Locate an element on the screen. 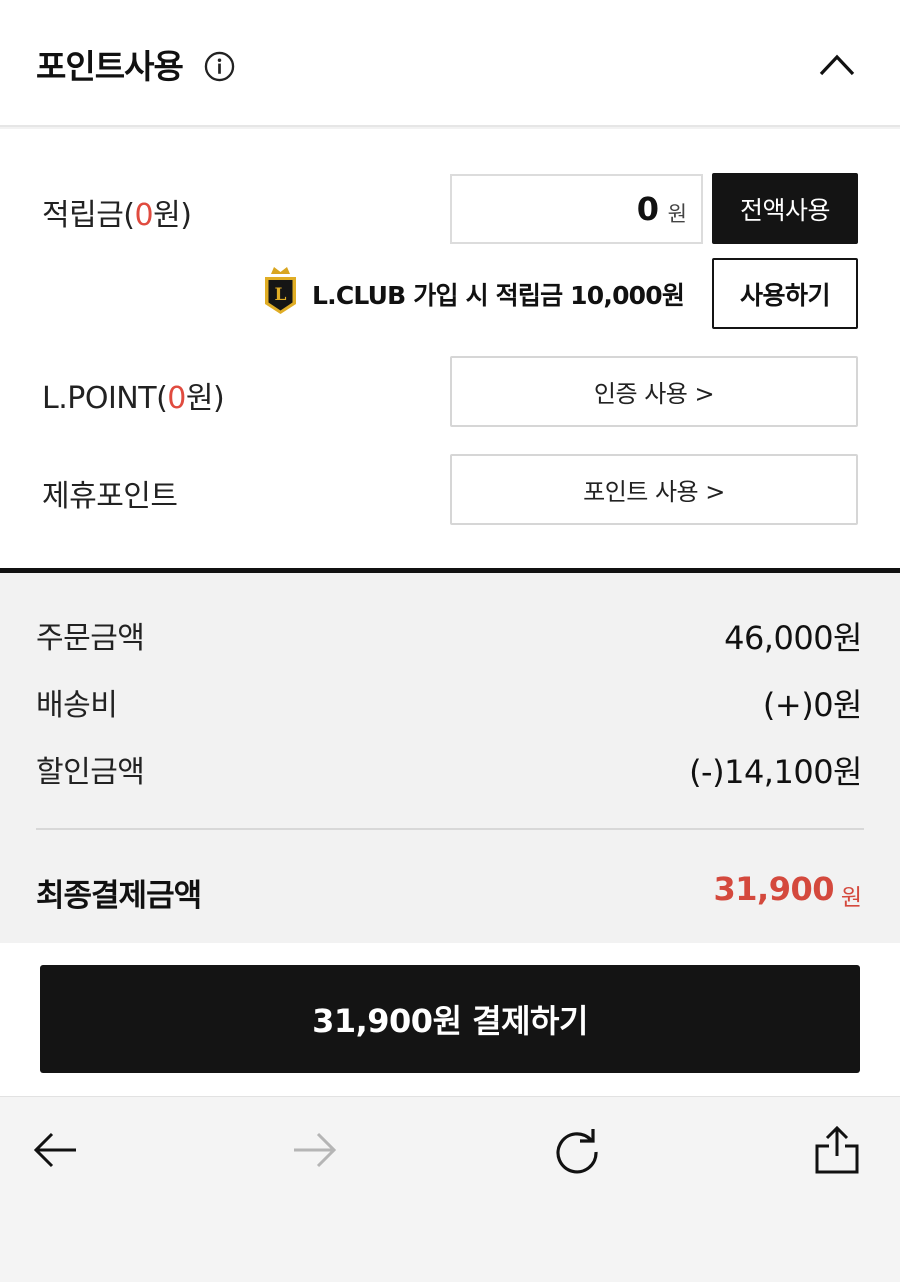 This screenshot has width=900, height=1282. order-amount-label: 주문금액 is located at coordinates (90, 638).